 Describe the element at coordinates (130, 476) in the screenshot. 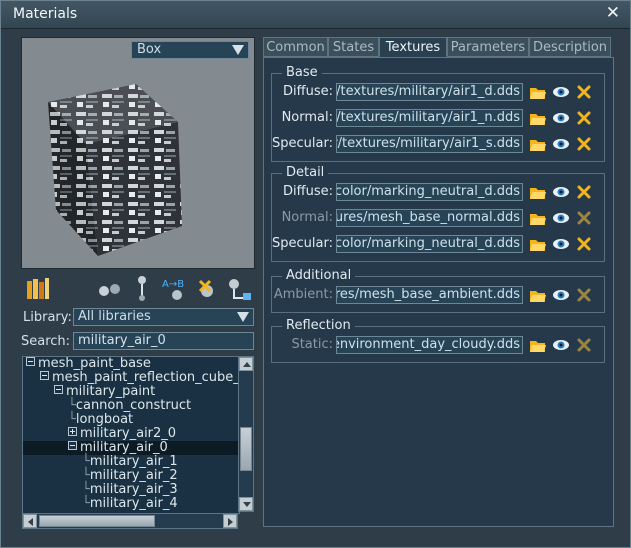

I see `tree-node: └military_air_2` at that location.